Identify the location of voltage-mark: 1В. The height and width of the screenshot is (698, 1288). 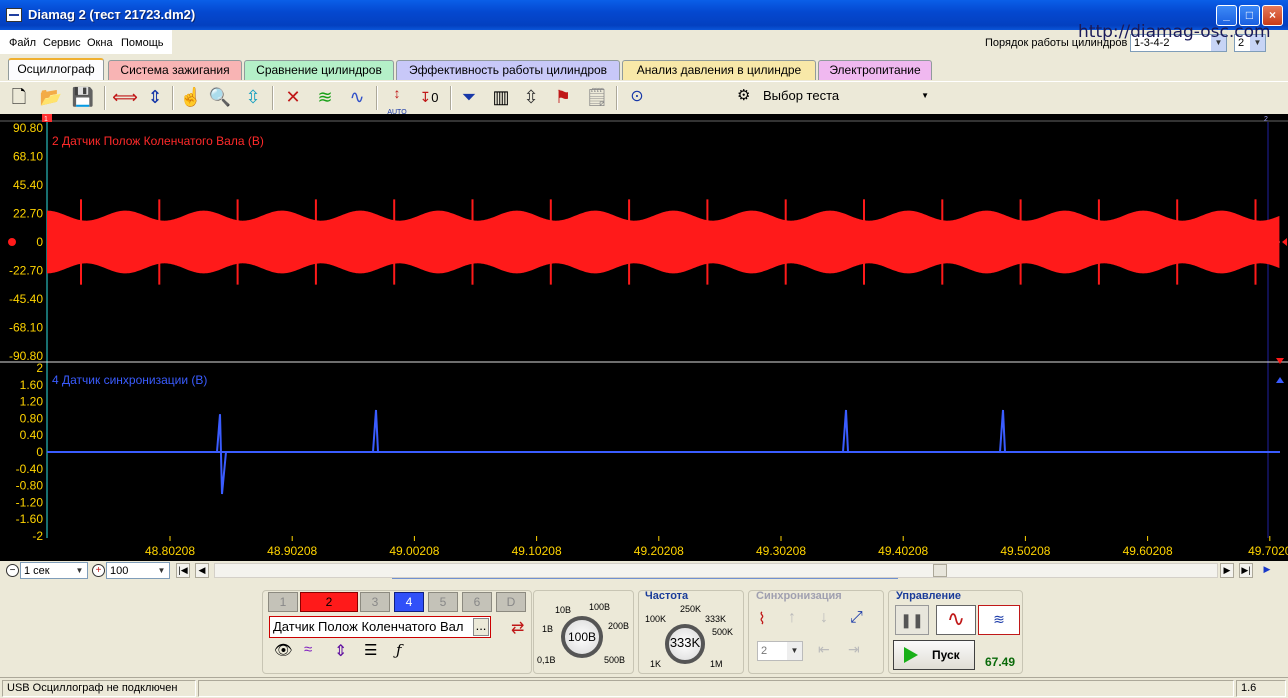
(548, 629).